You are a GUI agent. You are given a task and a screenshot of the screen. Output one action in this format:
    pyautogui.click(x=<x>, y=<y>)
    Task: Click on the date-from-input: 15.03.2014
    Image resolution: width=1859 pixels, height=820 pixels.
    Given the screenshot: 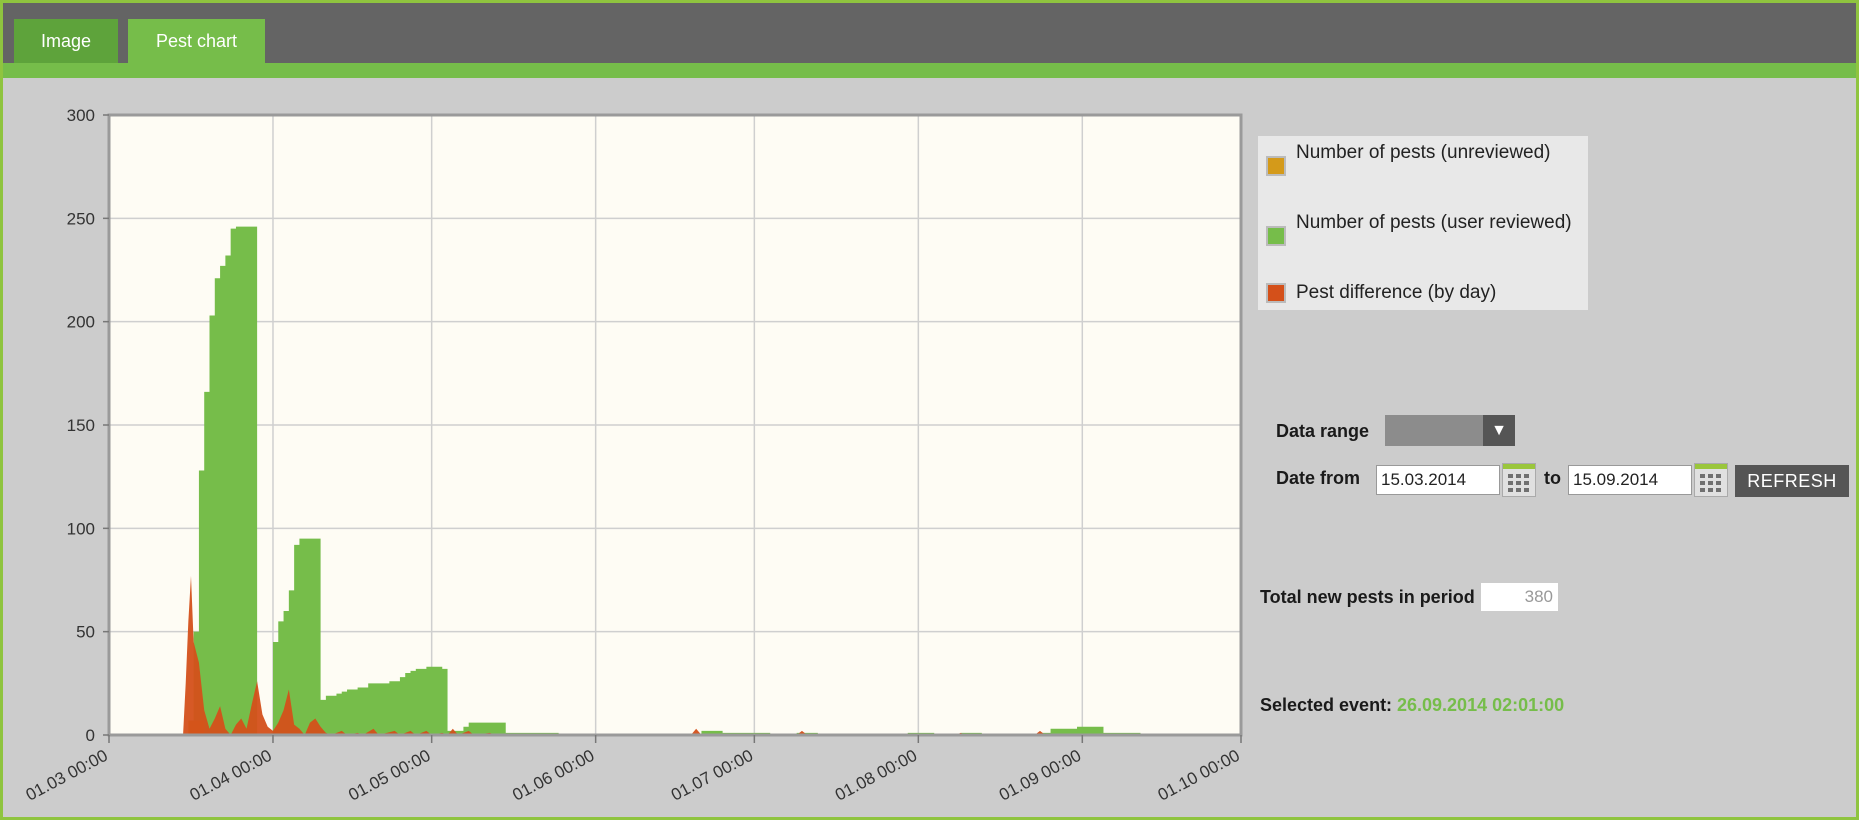 What is the action you would take?
    pyautogui.click(x=1438, y=480)
    